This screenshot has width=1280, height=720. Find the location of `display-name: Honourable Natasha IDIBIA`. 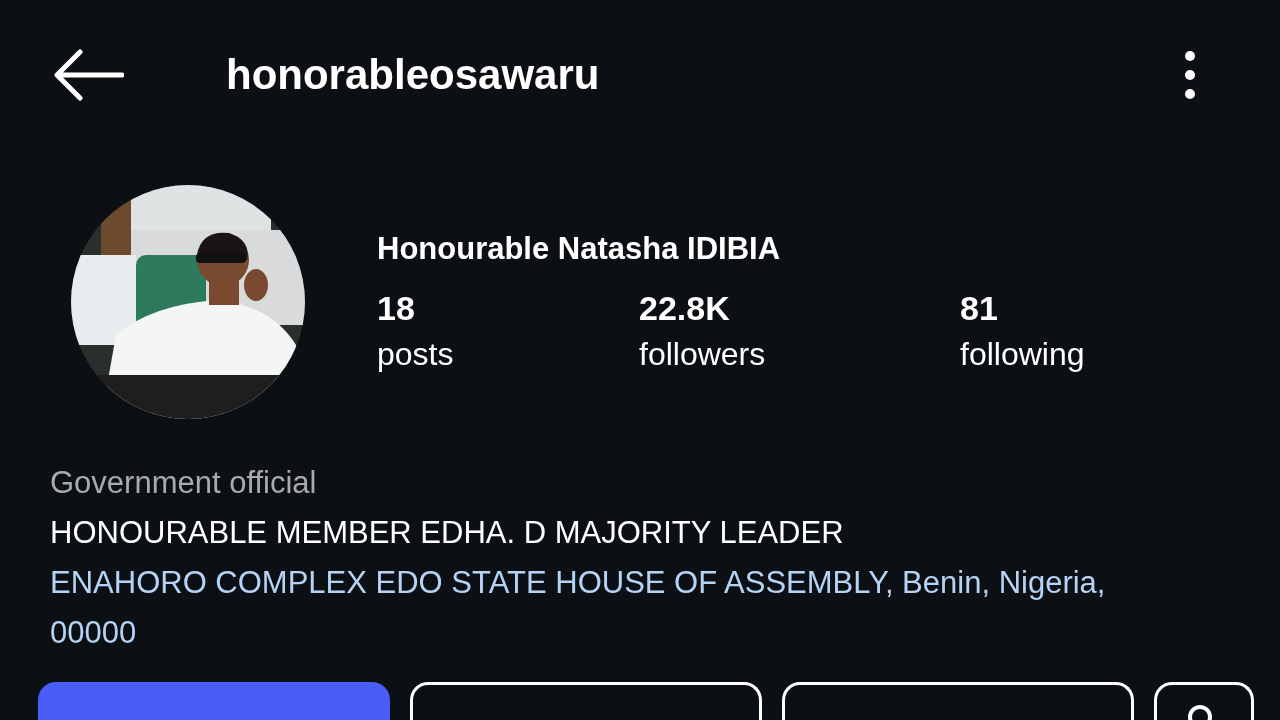

display-name: Honourable Natasha IDIBIA is located at coordinates (579, 249).